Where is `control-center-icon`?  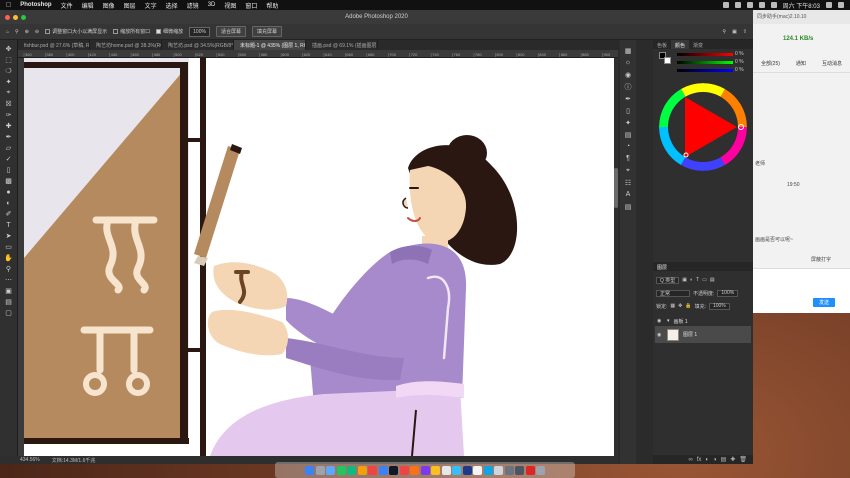
control-center-icon is located at coordinates (841, 5).